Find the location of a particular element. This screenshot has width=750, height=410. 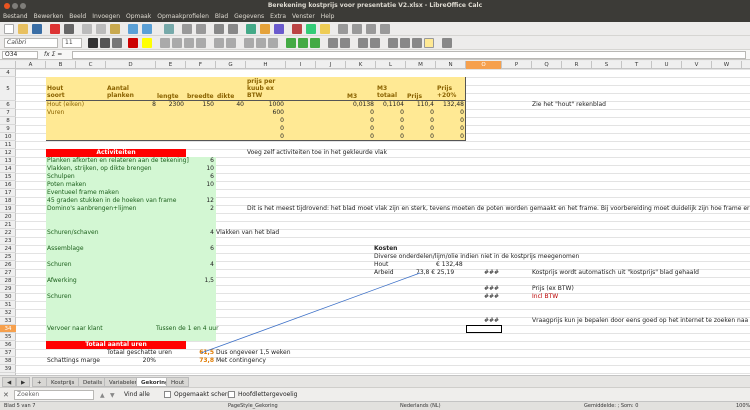

new-icon is located at coordinates (9, 29).